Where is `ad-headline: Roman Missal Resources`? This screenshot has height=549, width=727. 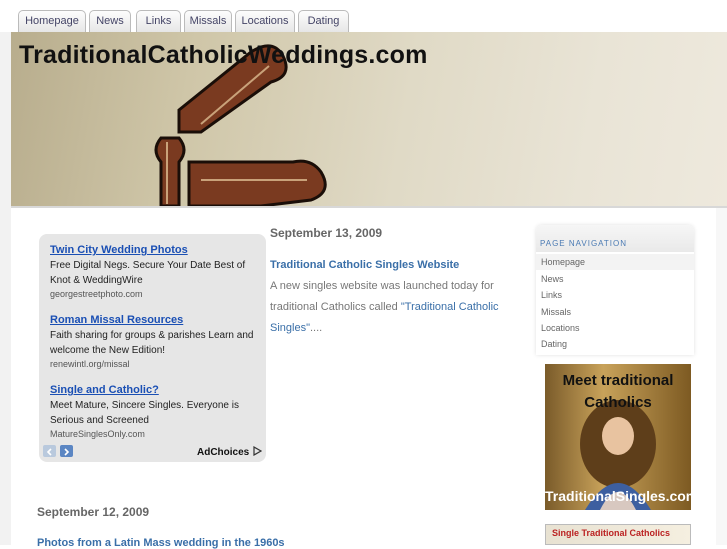
ad-headline: Roman Missal Resources is located at coordinates (155, 320).